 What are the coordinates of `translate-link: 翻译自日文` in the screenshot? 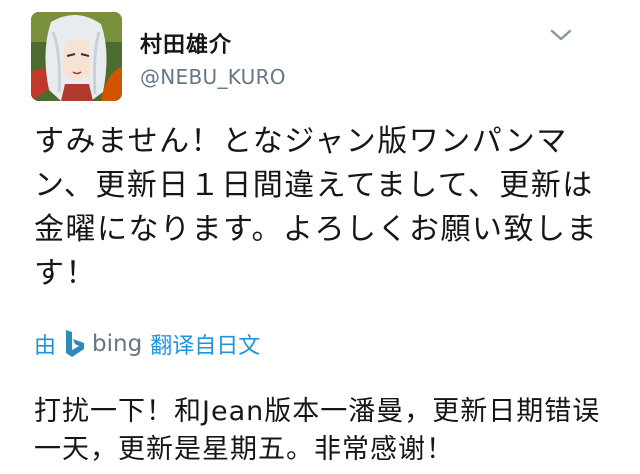 It's located at (205, 344).